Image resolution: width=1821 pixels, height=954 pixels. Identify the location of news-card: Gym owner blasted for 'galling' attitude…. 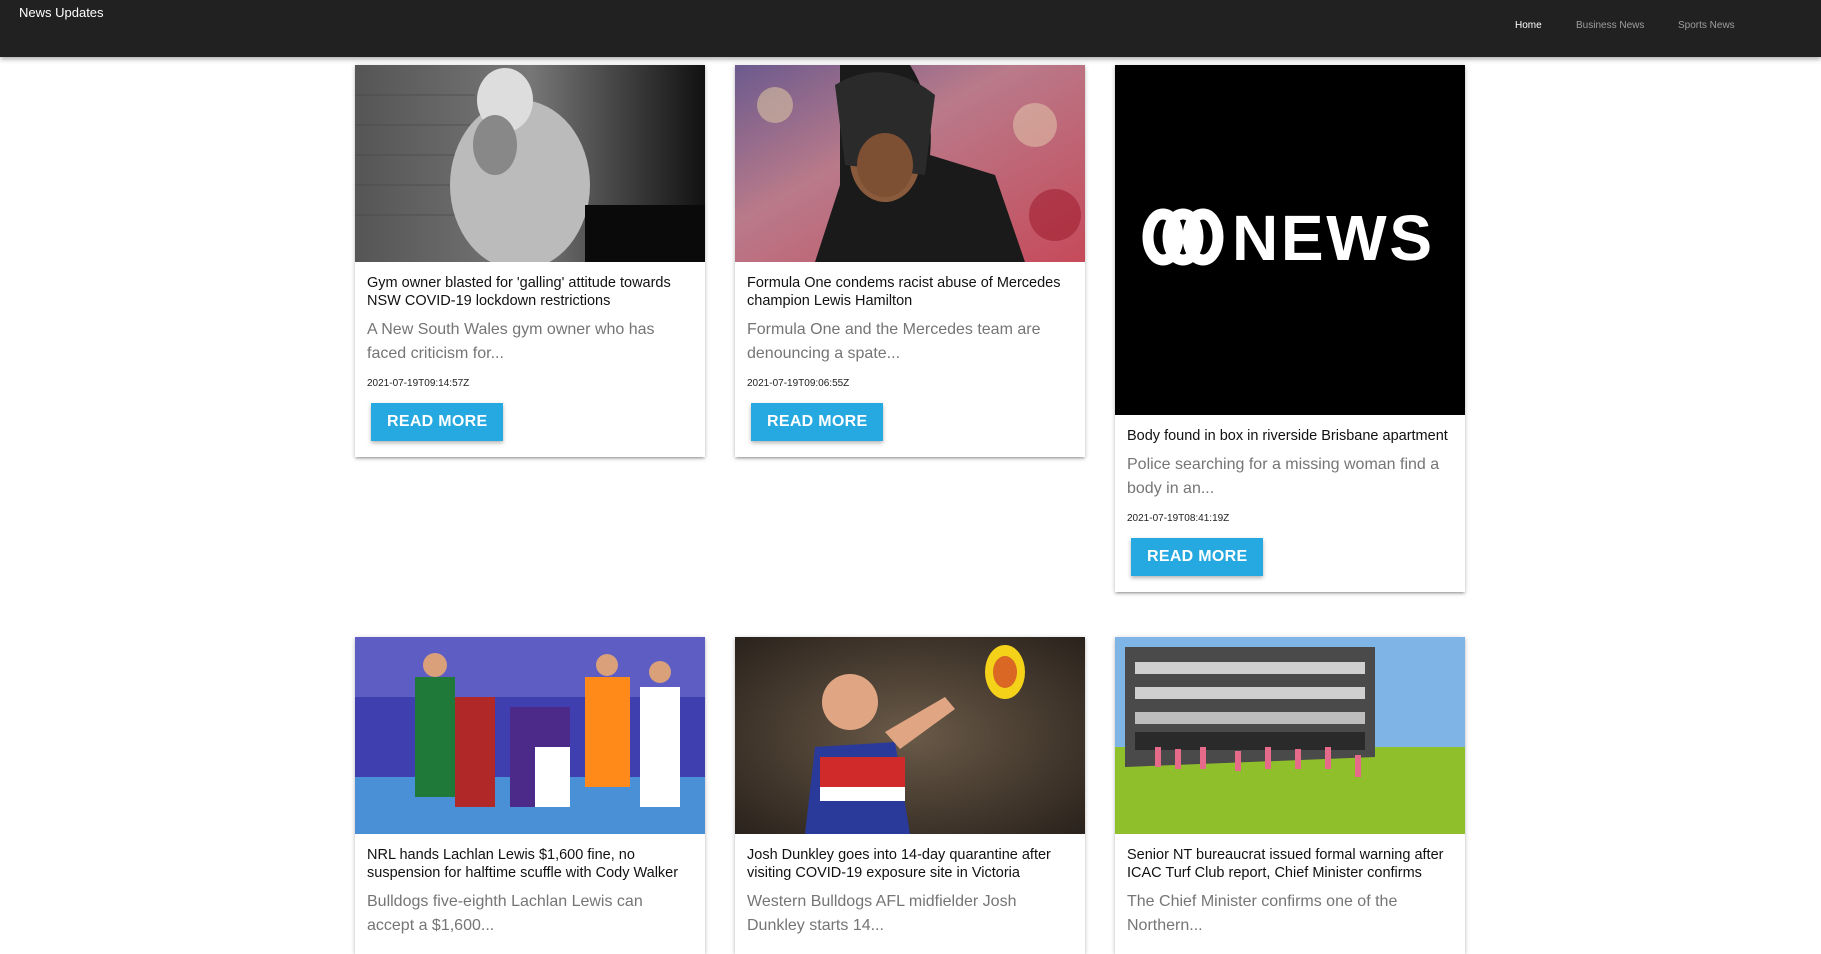
(530, 261).